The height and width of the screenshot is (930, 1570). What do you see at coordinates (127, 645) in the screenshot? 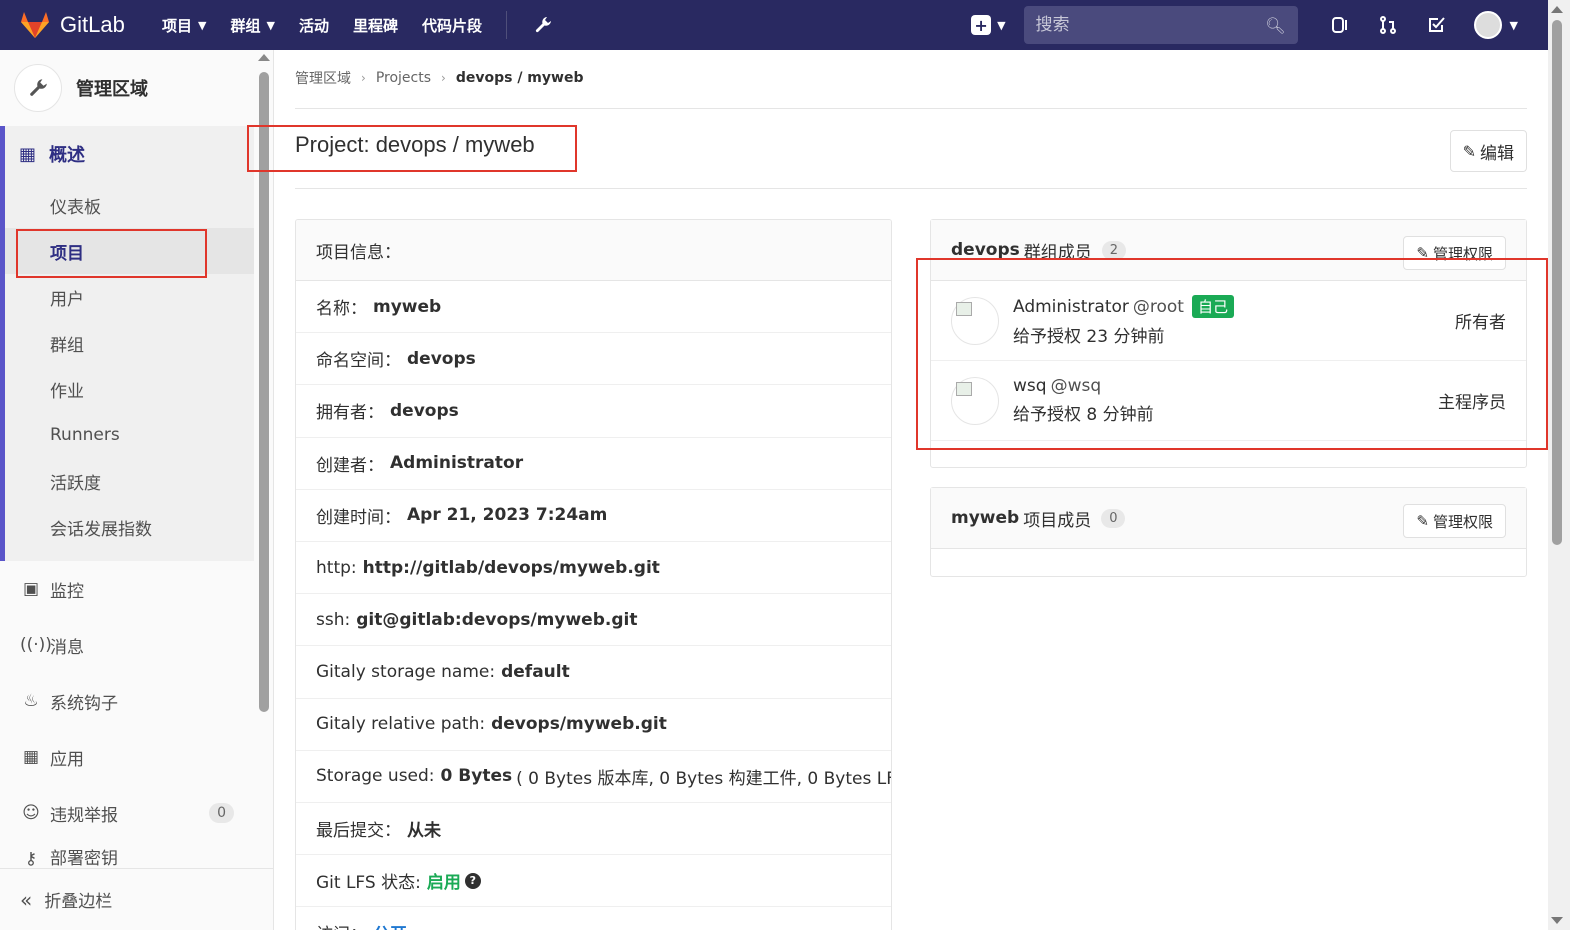
I see `sidebar-item-messages: ((·)) 消息` at bounding box center [127, 645].